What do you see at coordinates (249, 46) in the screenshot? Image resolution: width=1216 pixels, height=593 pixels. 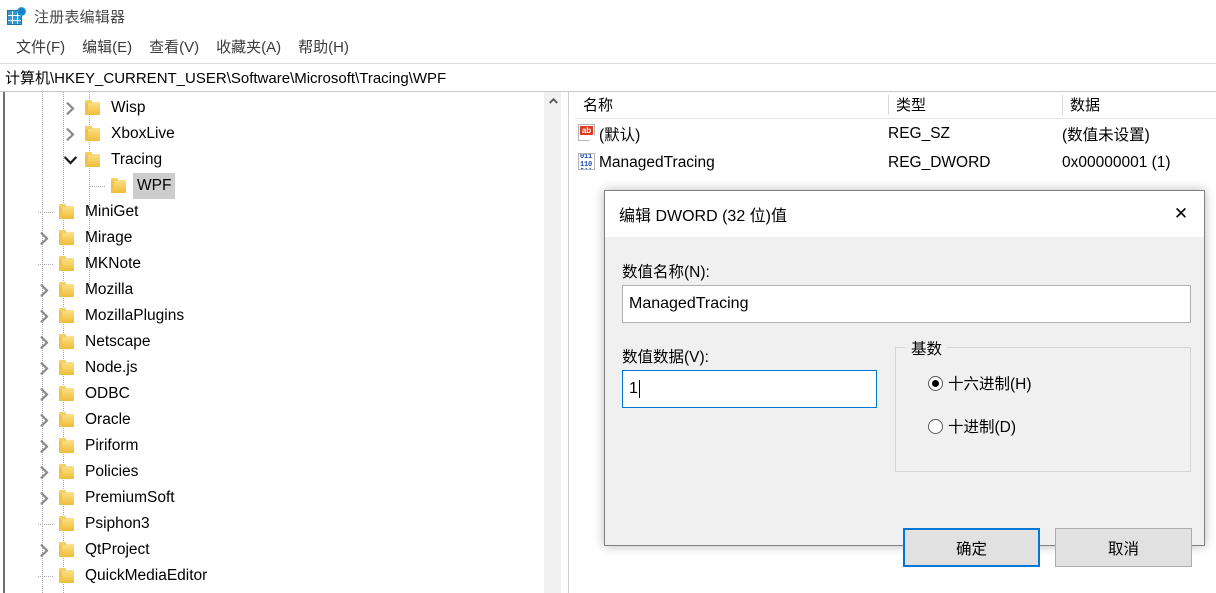 I see `menu-item-favorites: 收藏夹(A)` at bounding box center [249, 46].